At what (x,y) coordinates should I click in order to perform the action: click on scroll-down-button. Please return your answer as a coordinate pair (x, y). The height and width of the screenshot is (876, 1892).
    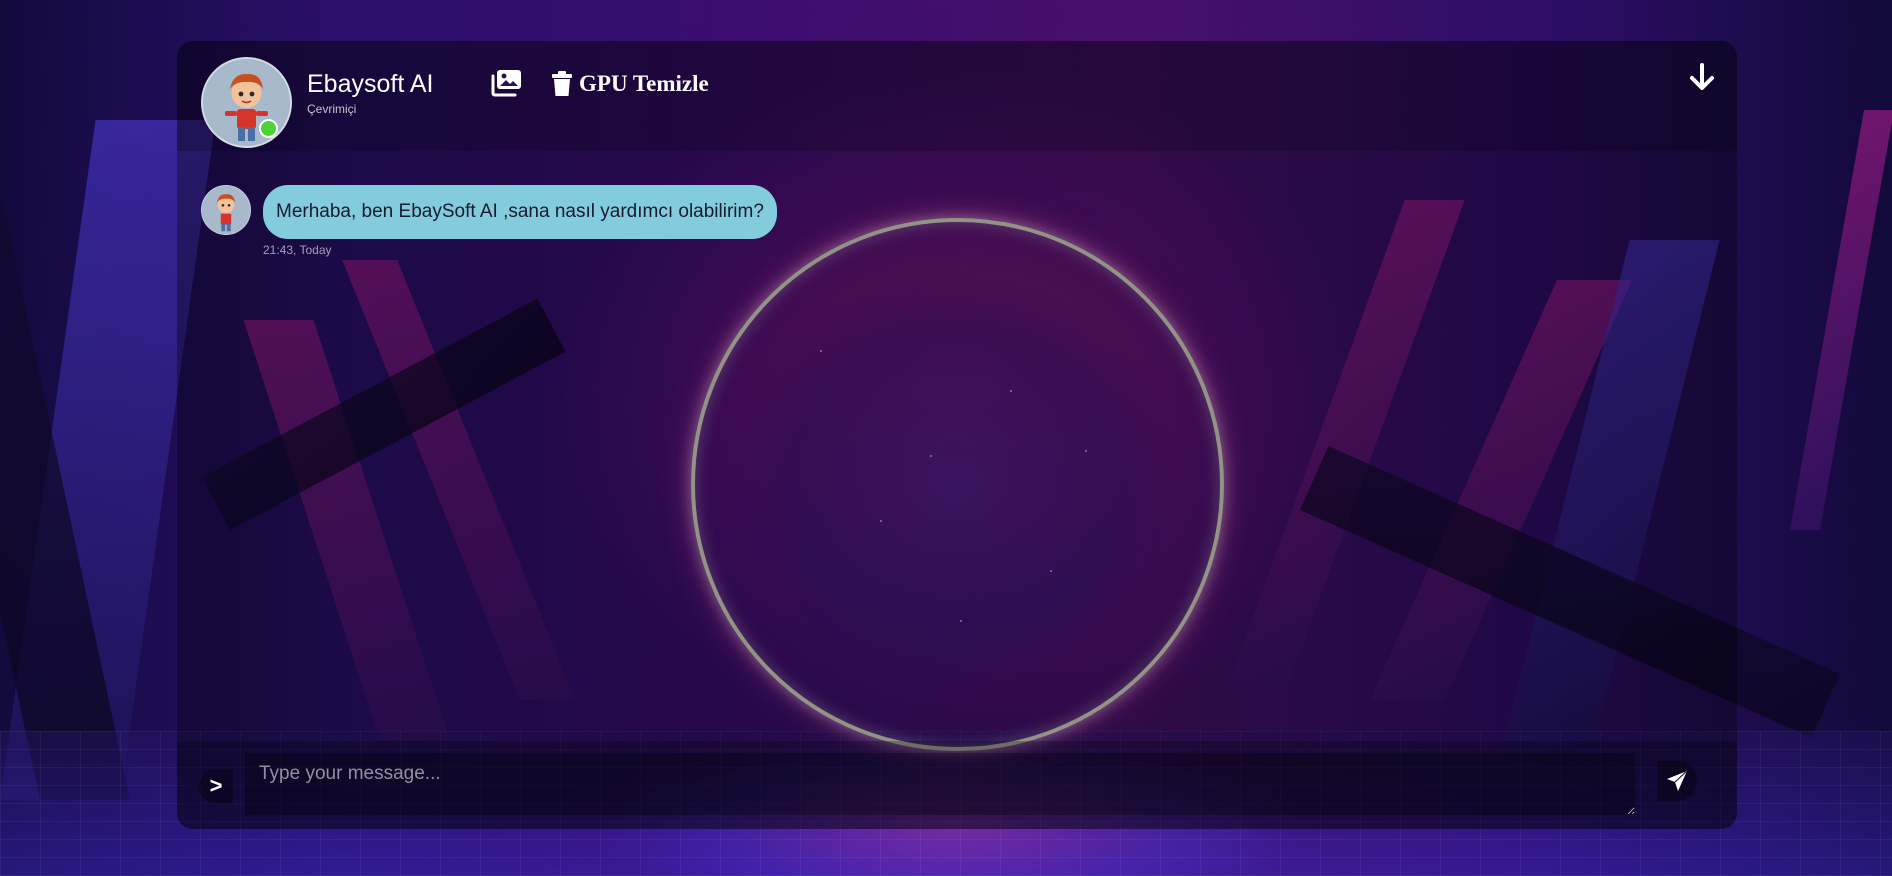
    Looking at the image, I should click on (1702, 78).